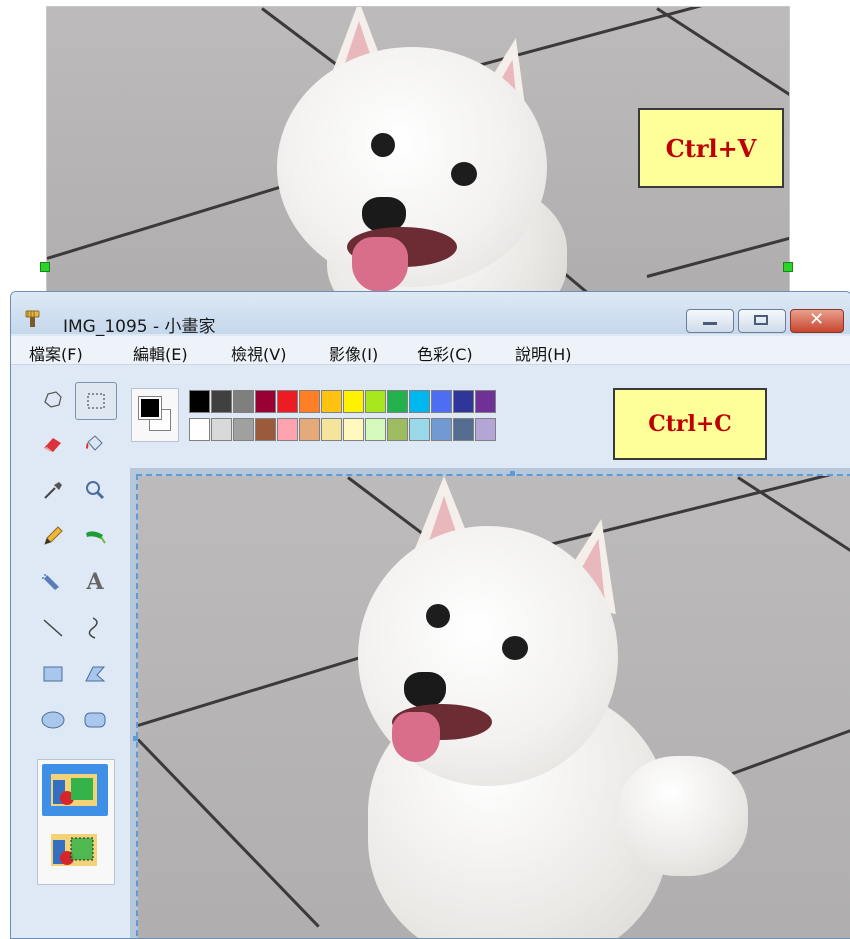  I want to click on rounded-rectangle-icon, so click(95, 720).